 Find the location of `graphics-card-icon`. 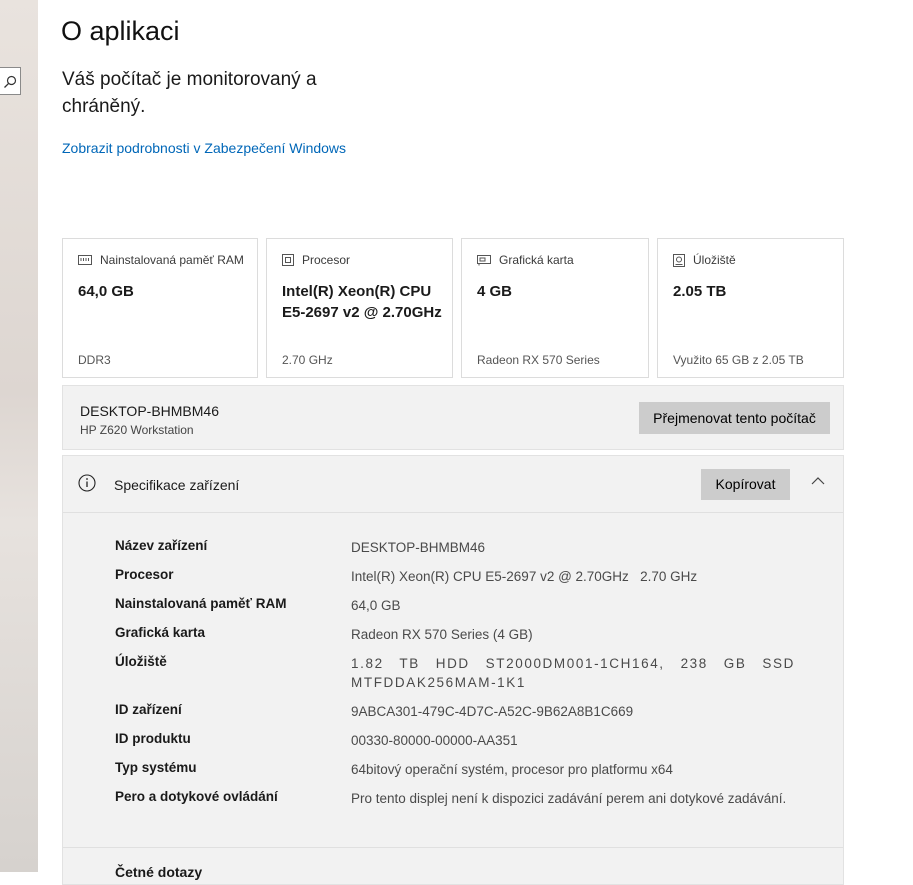

graphics-card-icon is located at coordinates (484, 259).